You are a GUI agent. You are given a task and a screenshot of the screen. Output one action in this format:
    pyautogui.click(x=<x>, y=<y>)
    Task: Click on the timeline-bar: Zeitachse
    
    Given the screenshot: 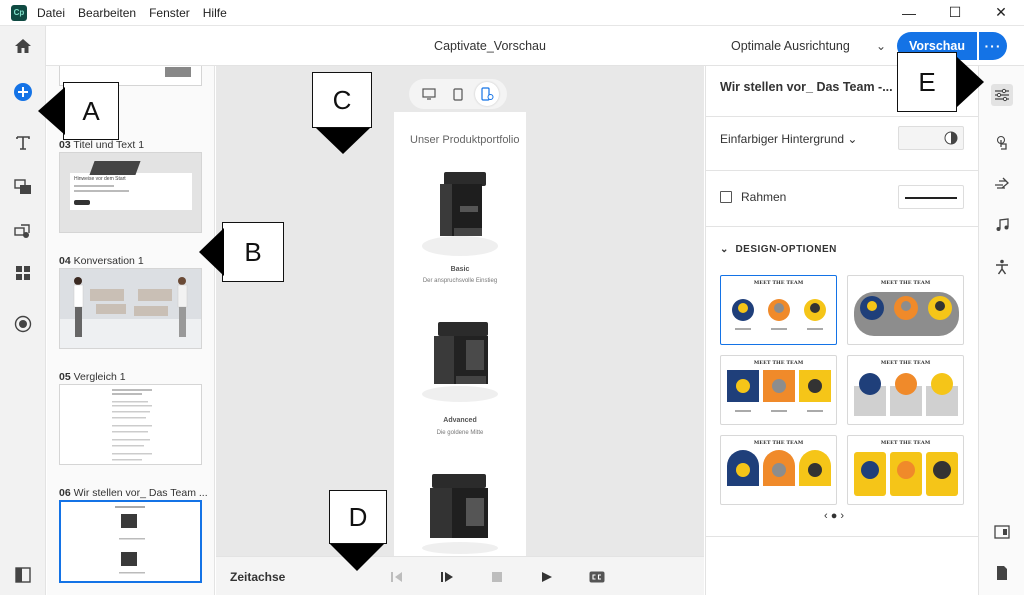 What is the action you would take?
    pyautogui.click(x=460, y=575)
    